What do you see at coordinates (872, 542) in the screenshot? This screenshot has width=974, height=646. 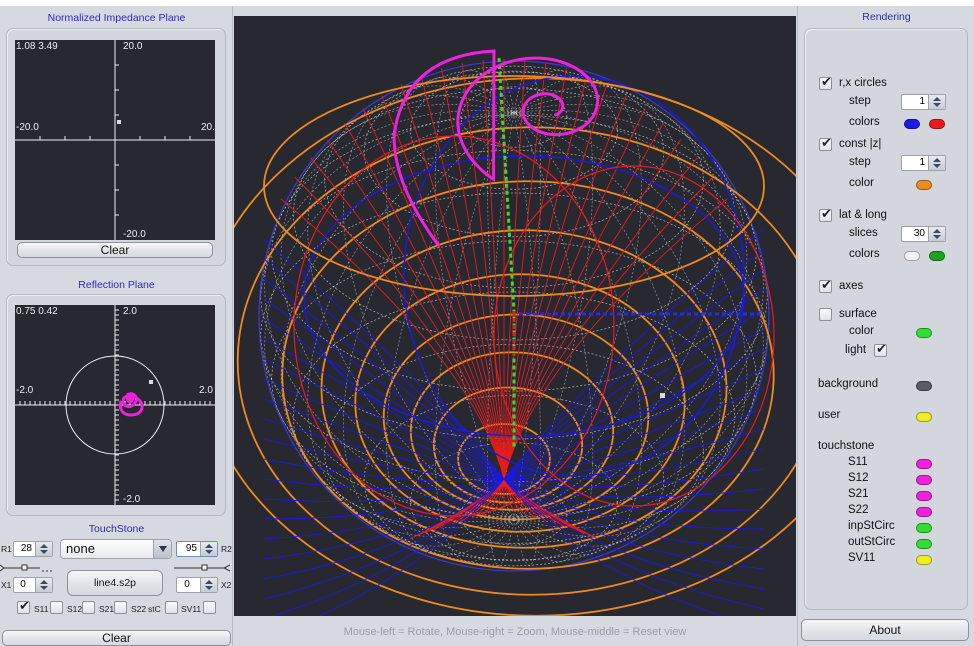 I see `ts-item-outstcirc-label: outStCirc` at bounding box center [872, 542].